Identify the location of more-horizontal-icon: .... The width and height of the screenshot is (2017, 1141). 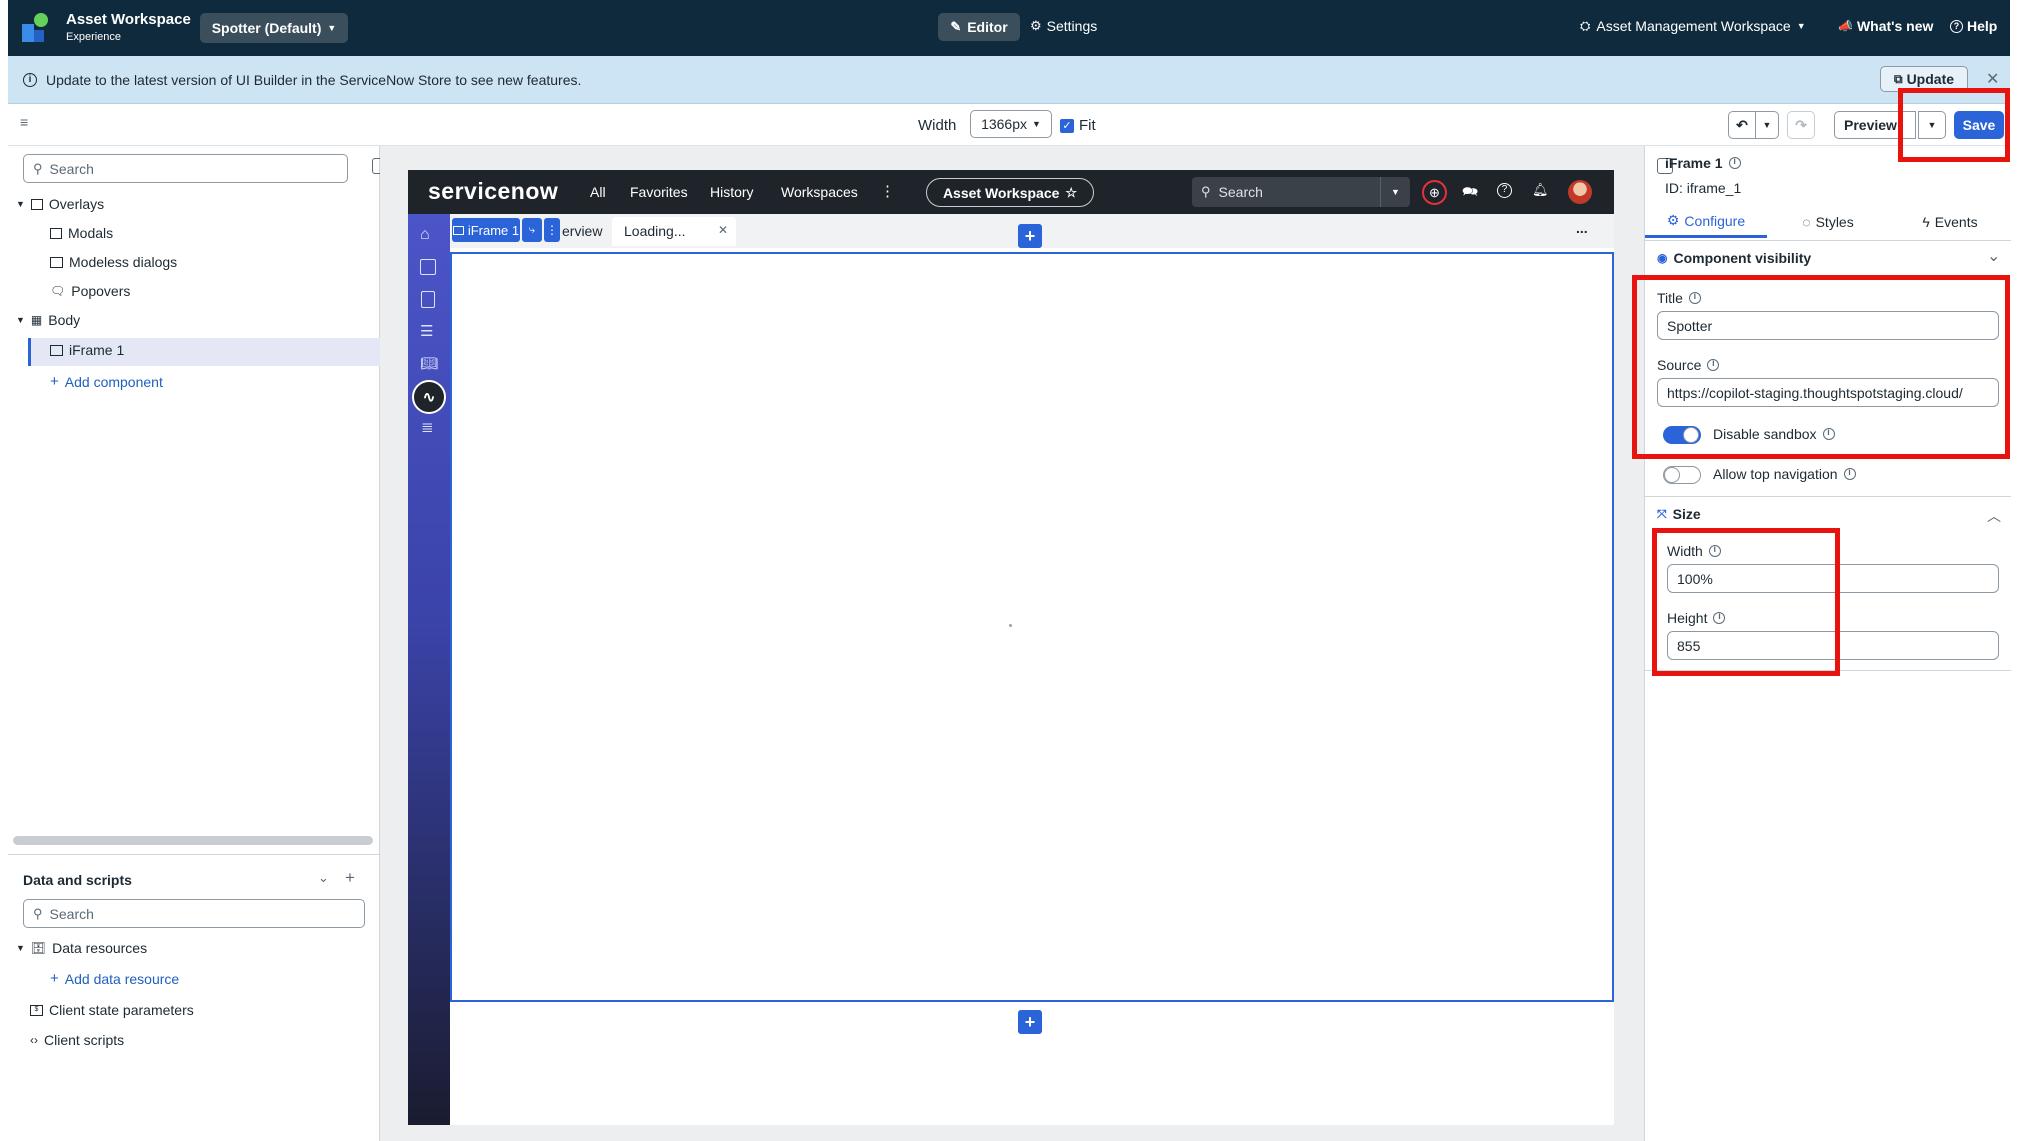
(1582, 228).